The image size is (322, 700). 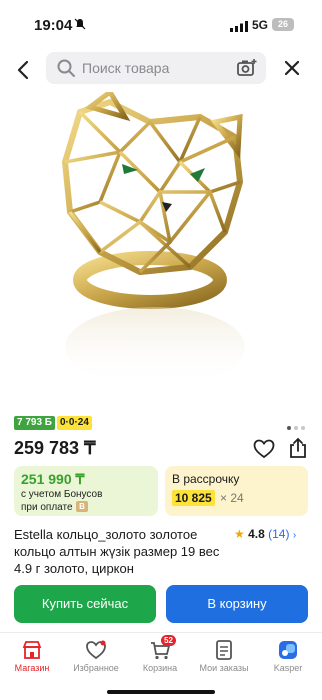 I want to click on bonus-coin-icon: B, so click(x=82, y=506).